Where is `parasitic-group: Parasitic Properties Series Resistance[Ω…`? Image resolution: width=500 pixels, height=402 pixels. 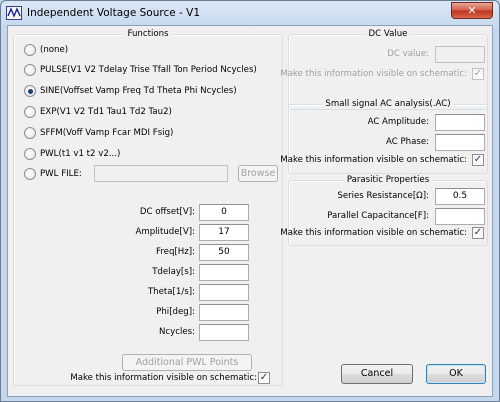 parasitic-group: Parasitic Properties Series Resistance[Ω… is located at coordinates (384, 210).